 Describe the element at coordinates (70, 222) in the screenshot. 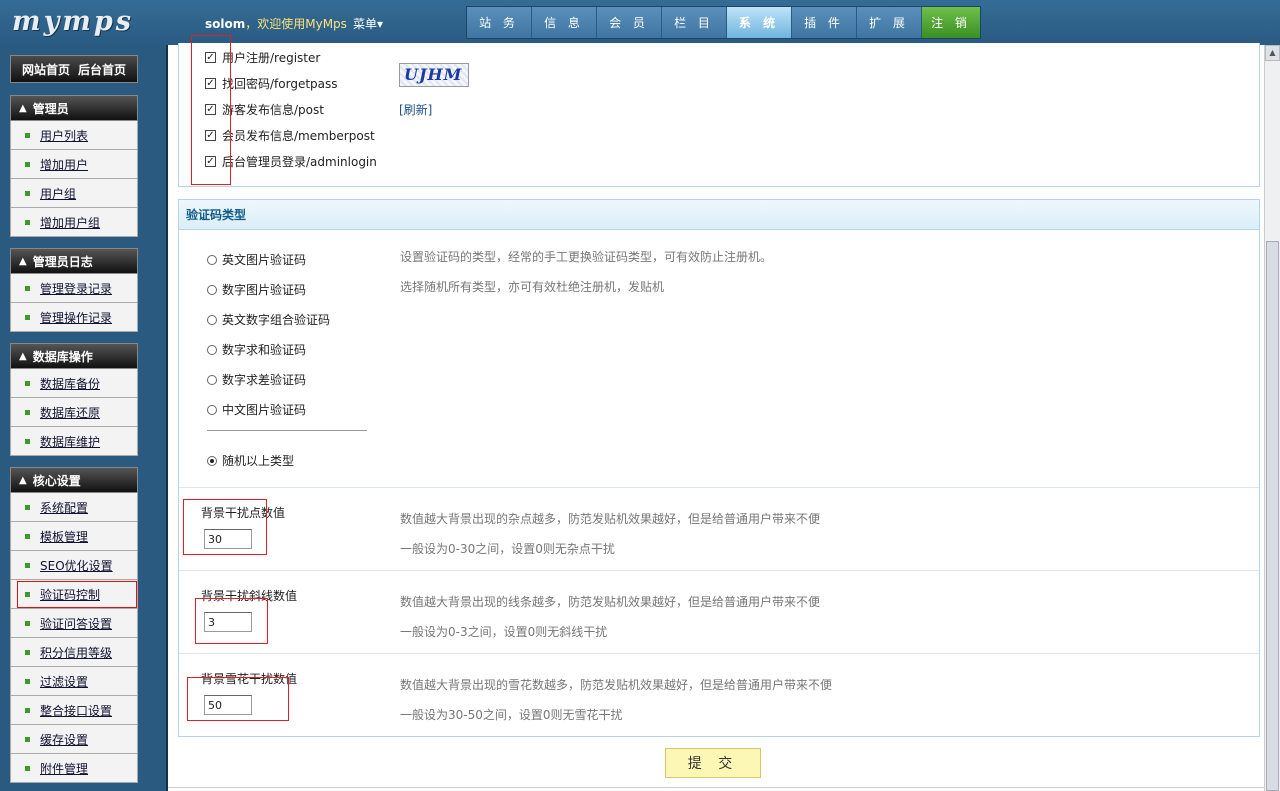

I see `sidebar-item-label: 增加用户组` at that location.